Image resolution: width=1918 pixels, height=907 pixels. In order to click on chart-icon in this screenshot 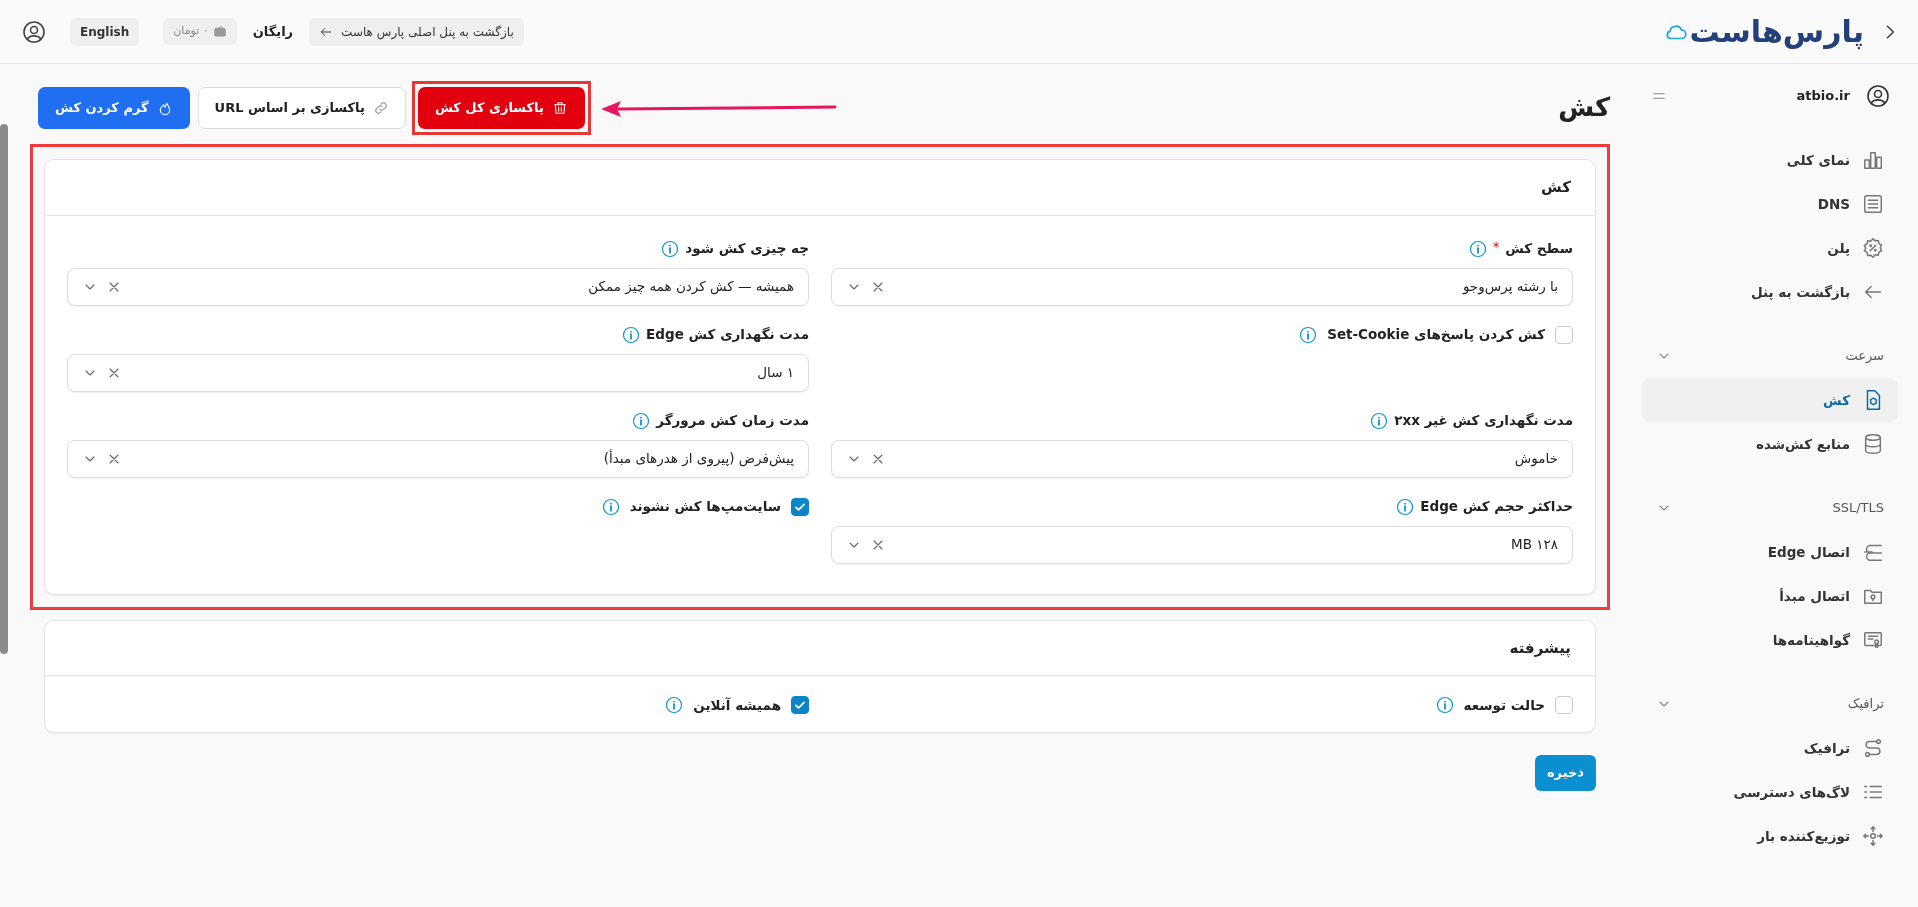, I will do `click(1873, 160)`.